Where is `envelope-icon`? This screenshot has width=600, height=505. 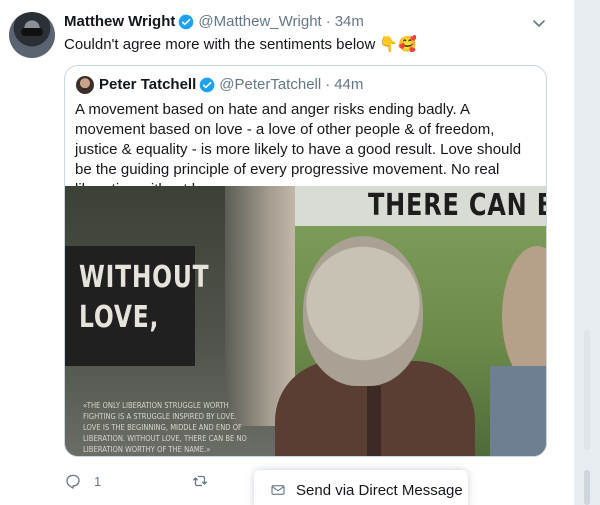
envelope-icon is located at coordinates (278, 490).